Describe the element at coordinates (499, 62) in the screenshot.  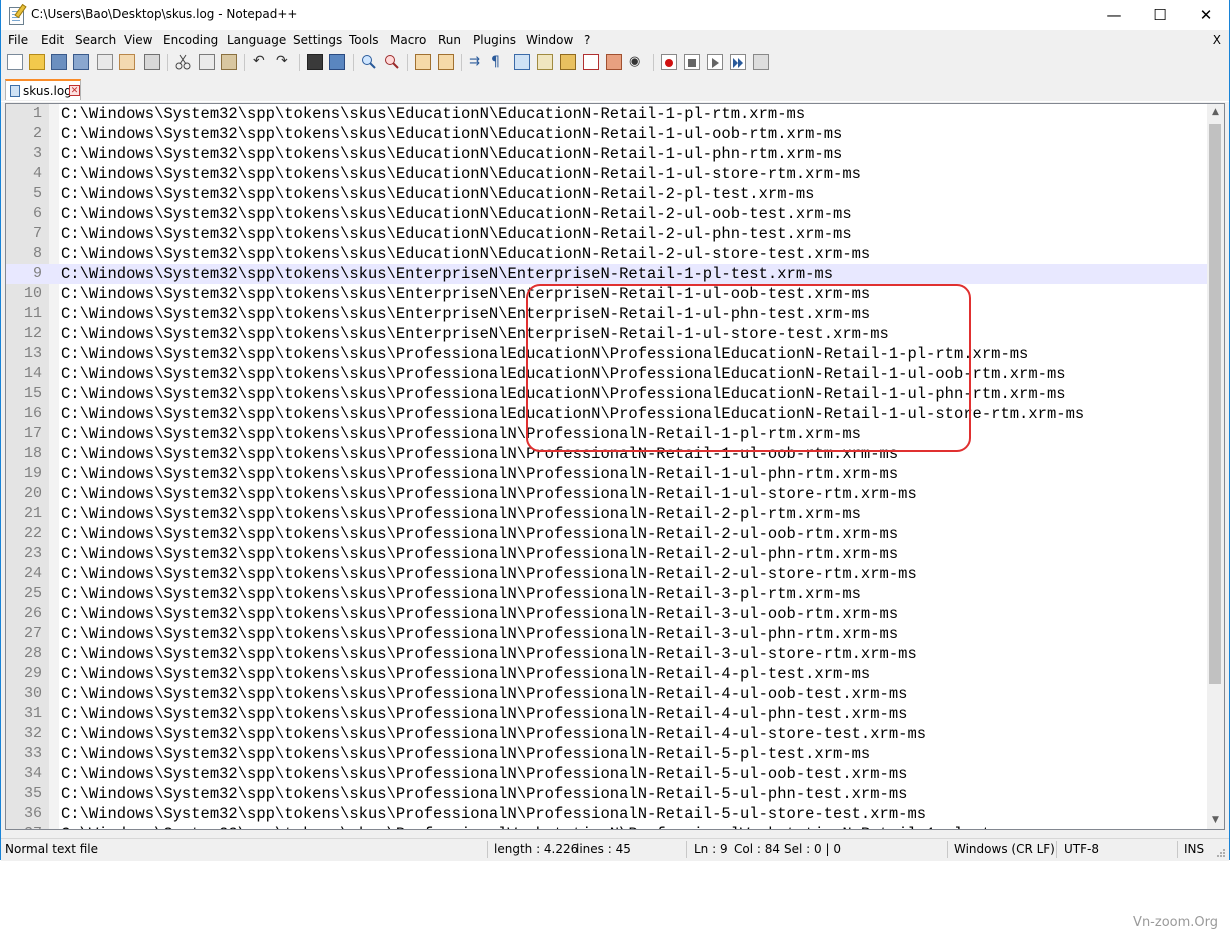
I see `show-all-chars-icon: ¶` at that location.